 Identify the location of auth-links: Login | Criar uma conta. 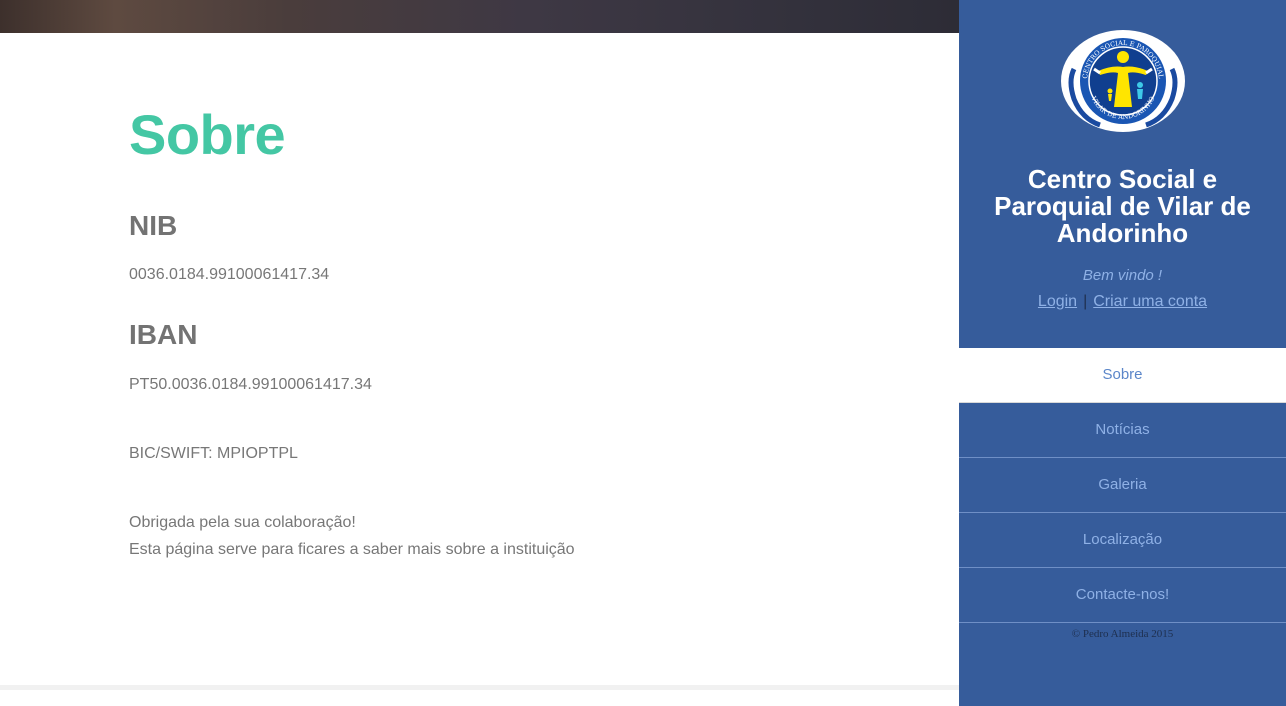
(1122, 302).